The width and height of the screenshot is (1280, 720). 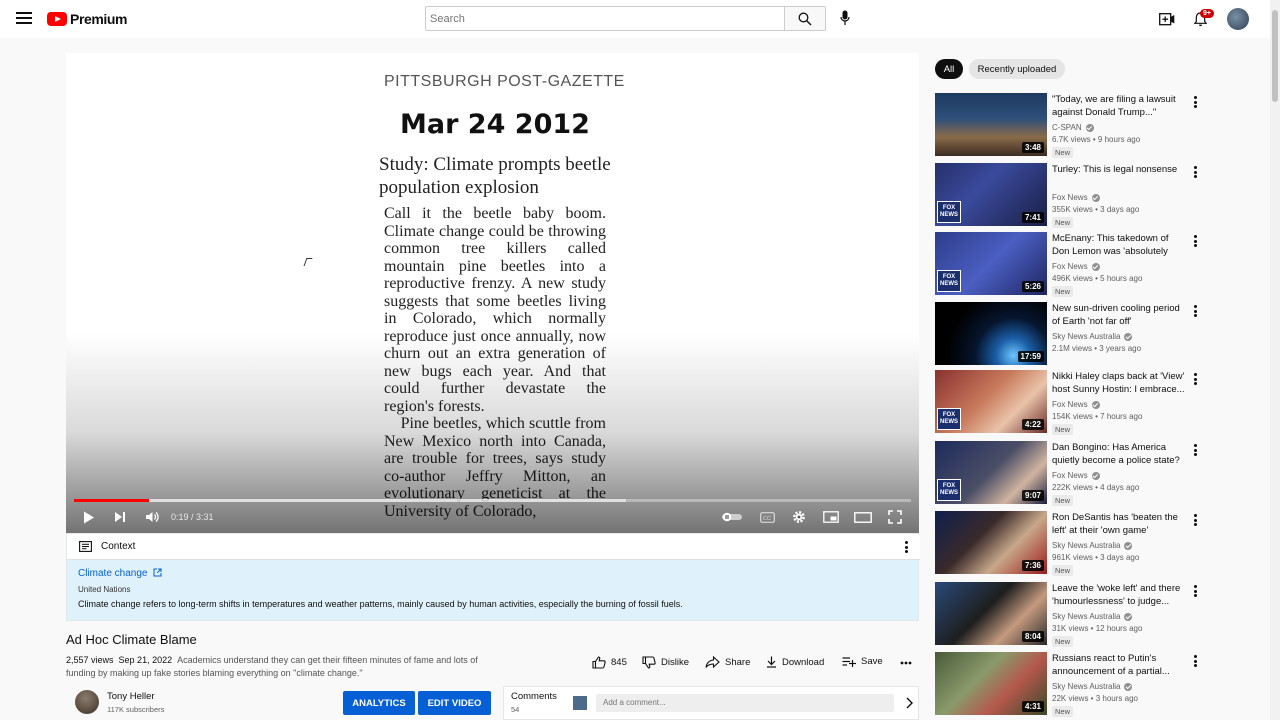 What do you see at coordinates (949, 69) in the screenshot?
I see `chip-all: All` at bounding box center [949, 69].